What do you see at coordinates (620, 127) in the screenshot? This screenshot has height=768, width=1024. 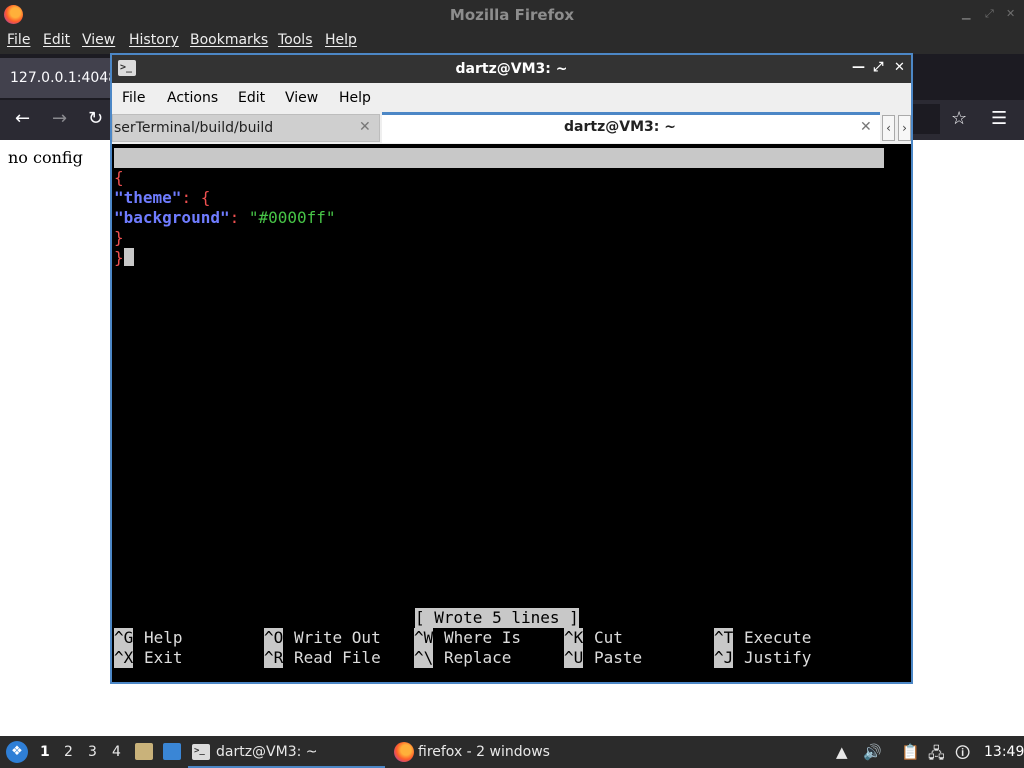 I see `tab-label: dartz@VM3: ~` at bounding box center [620, 127].